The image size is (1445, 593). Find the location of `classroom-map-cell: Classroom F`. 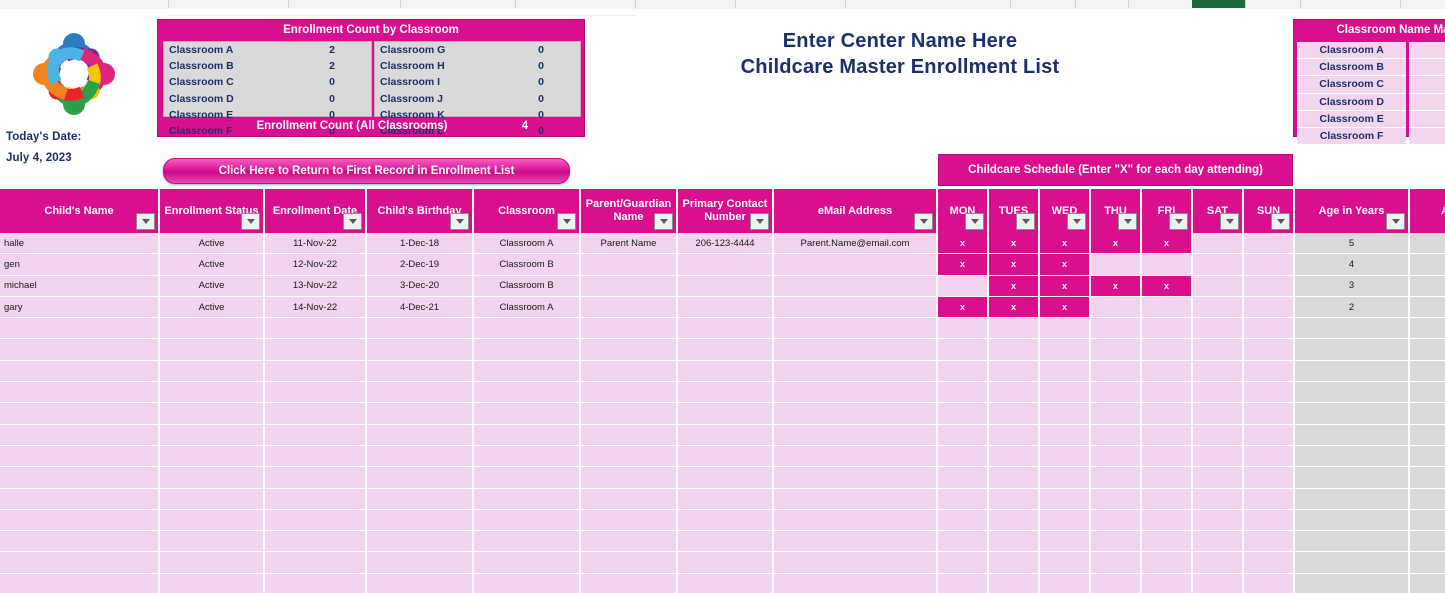

classroom-map-cell: Classroom F is located at coordinates (1352, 136).